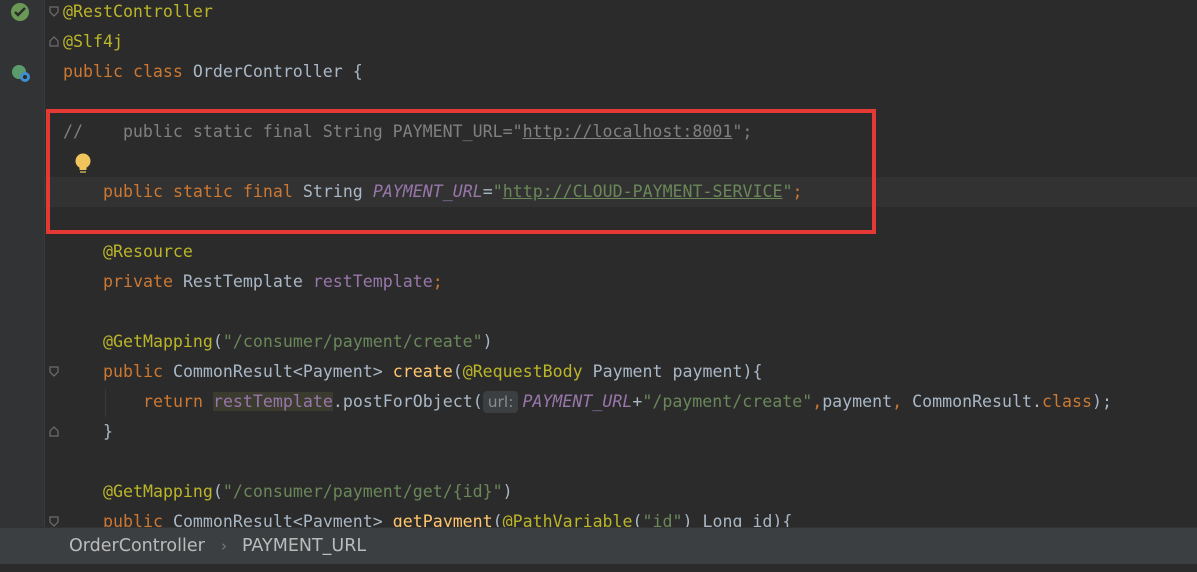  I want to click on code-line-15: }, so click(108, 432).